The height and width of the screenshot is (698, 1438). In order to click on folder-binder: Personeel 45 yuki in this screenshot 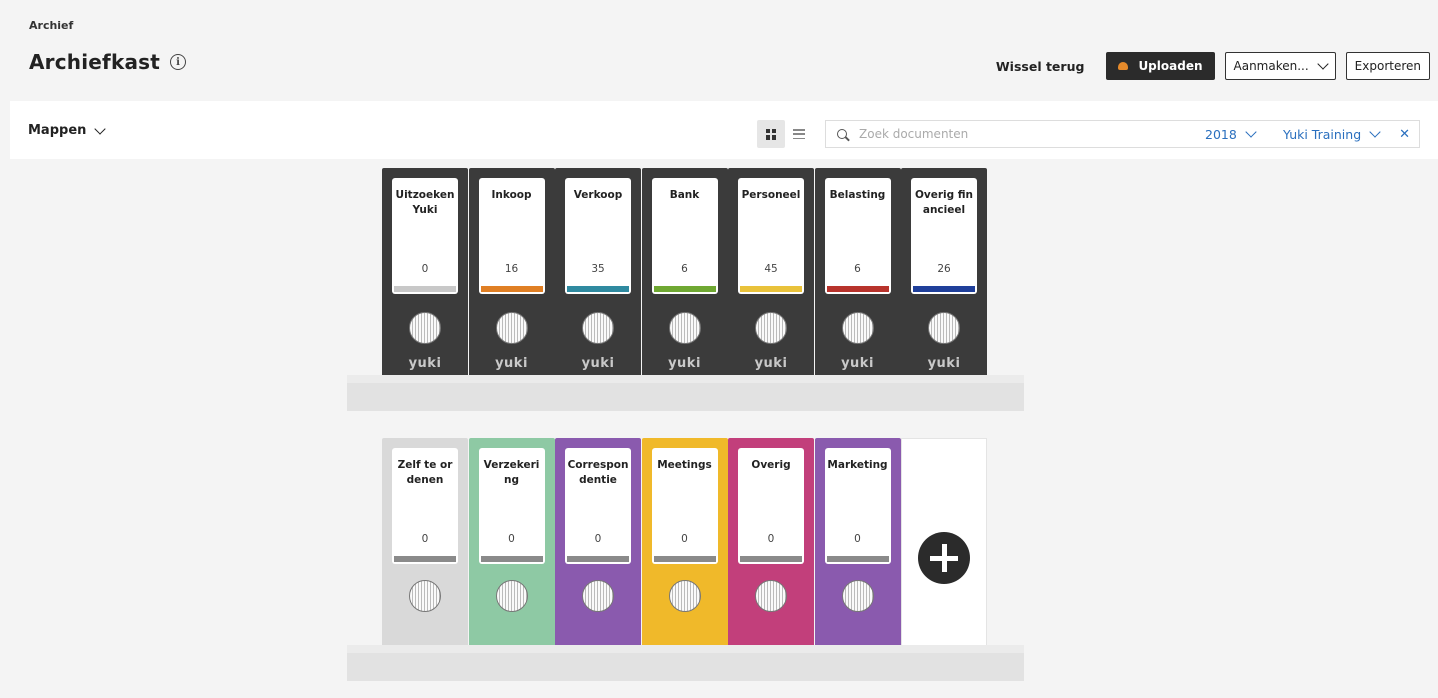, I will do `click(771, 275)`.